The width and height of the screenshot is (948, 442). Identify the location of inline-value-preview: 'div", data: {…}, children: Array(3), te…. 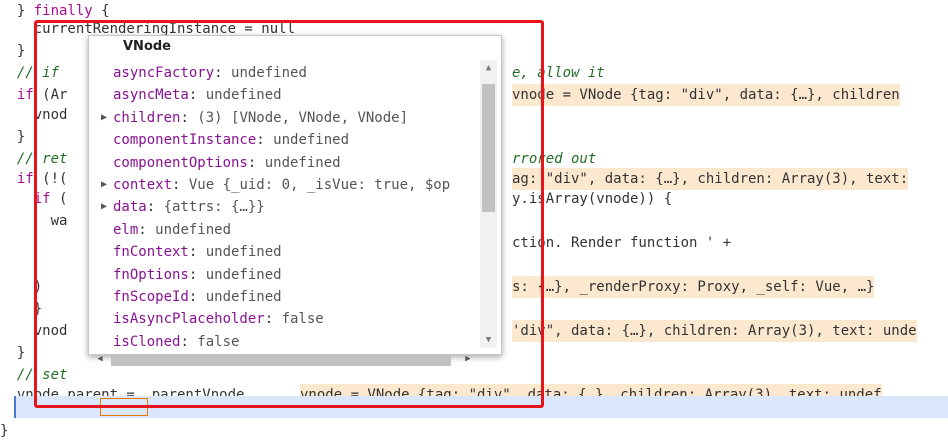
(714, 331).